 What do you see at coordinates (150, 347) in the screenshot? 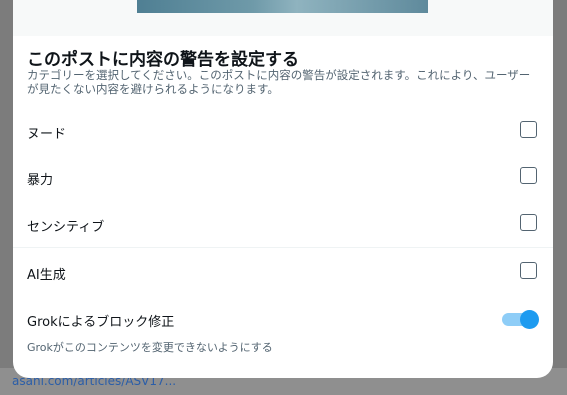
I see `grok-block-description: Grokがこのコンテンツを変更できないようにする` at bounding box center [150, 347].